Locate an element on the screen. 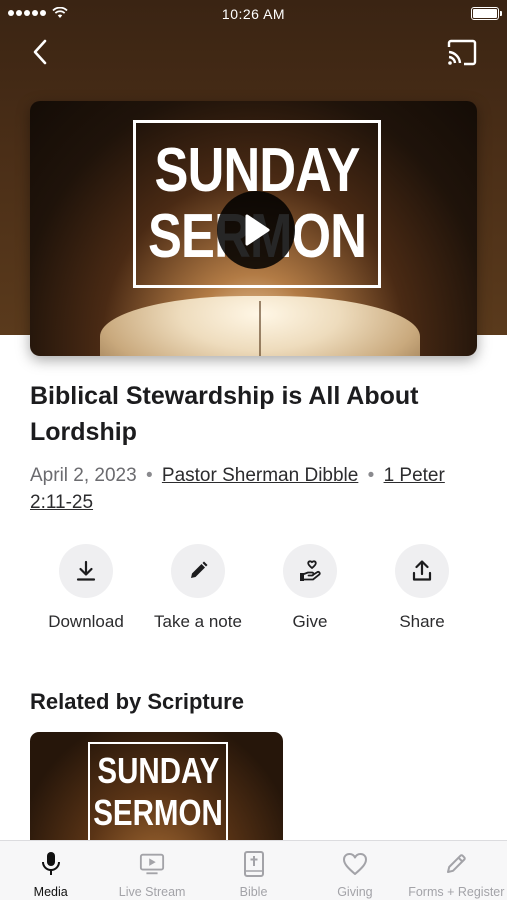 The image size is (507, 900). action-row: Download Take a note Give Share is located at coordinates (254, 591).